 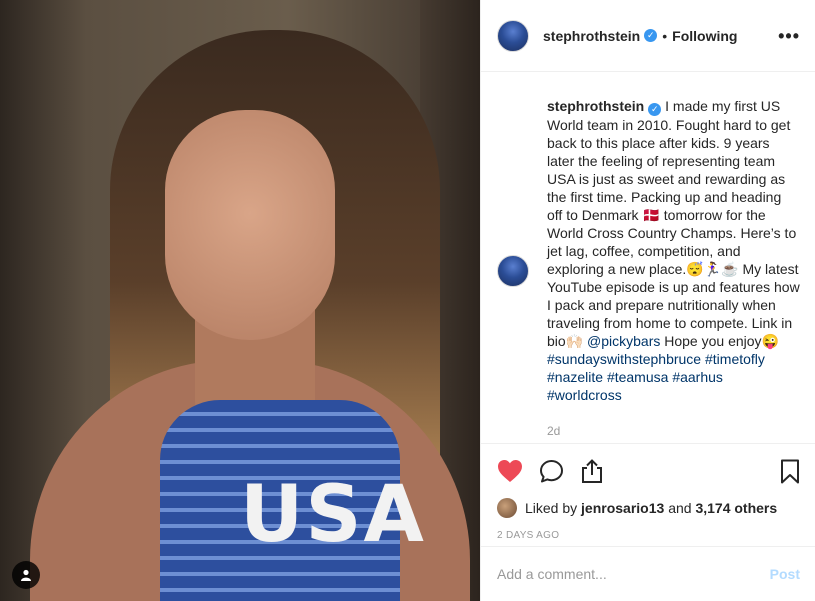 I want to click on heart-icon, so click(x=510, y=471).